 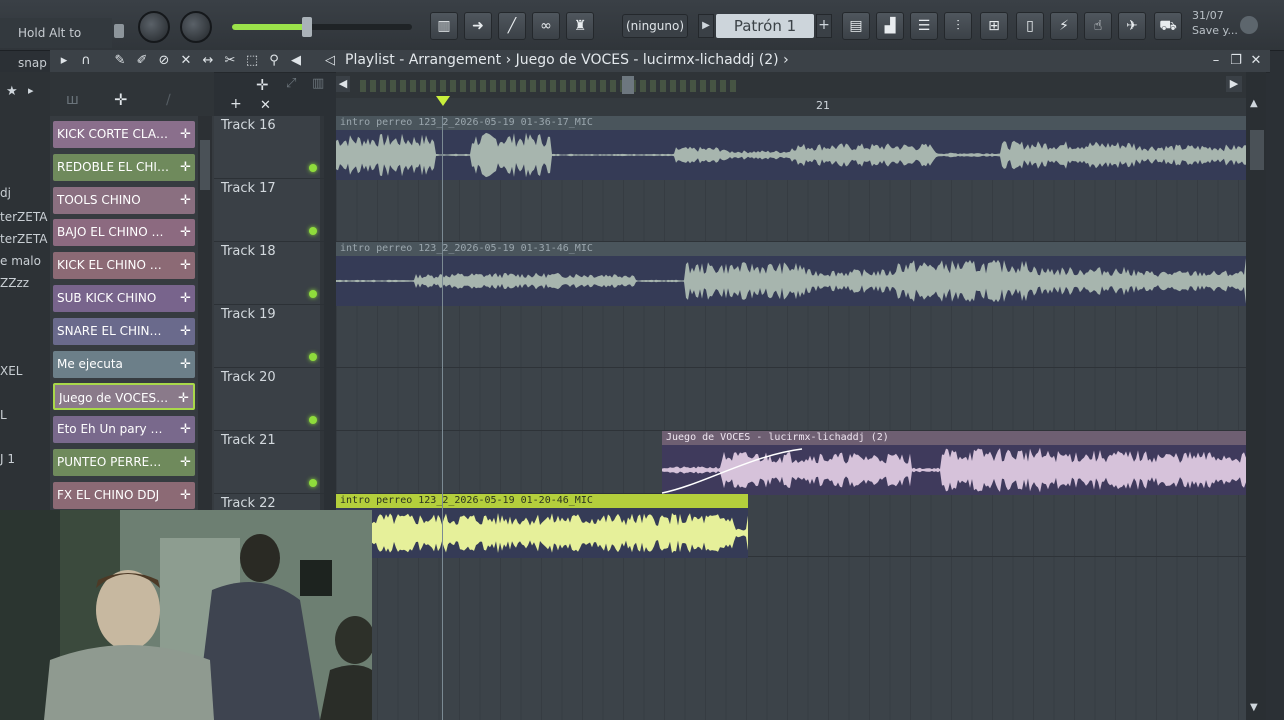 What do you see at coordinates (230, 61) in the screenshot?
I see `slice-icon: ✂` at bounding box center [230, 61].